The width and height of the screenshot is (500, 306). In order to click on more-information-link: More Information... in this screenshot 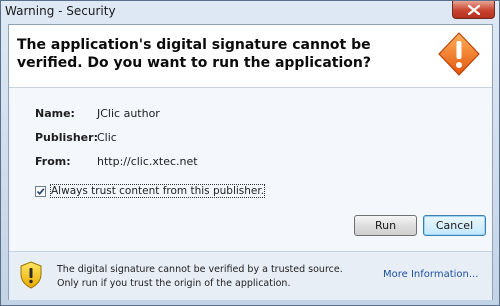, I will do `click(430, 274)`.